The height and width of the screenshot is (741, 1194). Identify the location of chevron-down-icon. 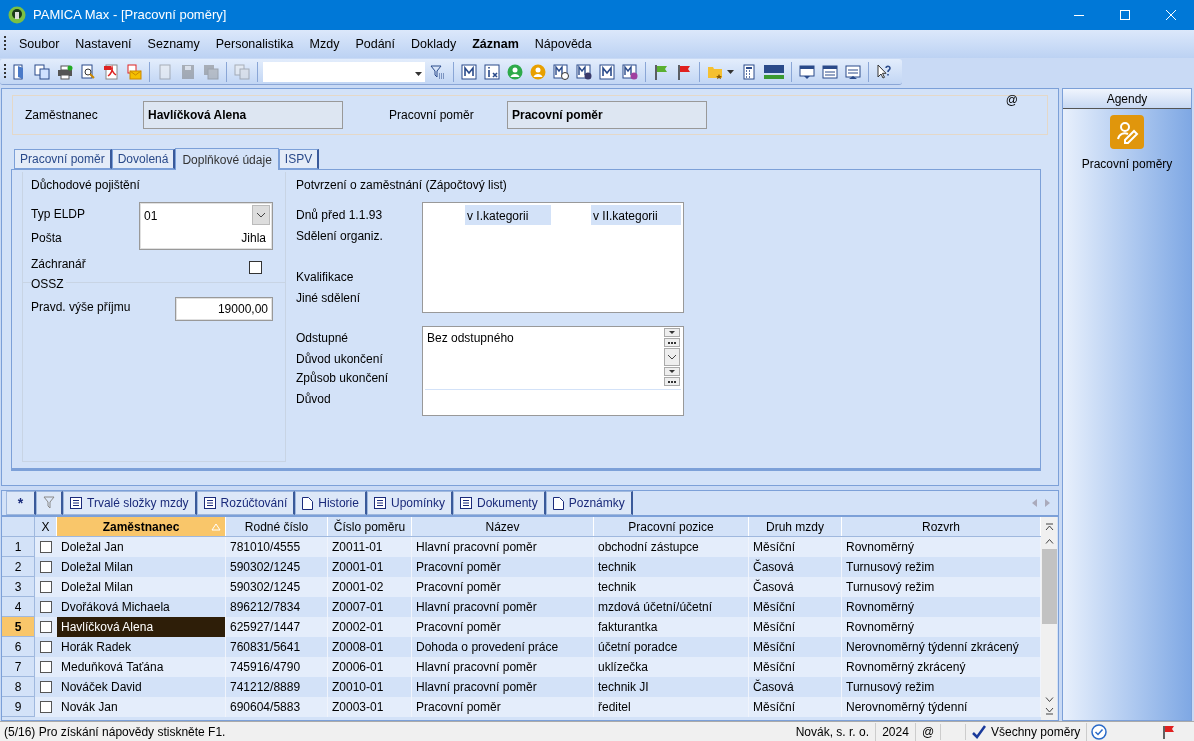
(672, 357).